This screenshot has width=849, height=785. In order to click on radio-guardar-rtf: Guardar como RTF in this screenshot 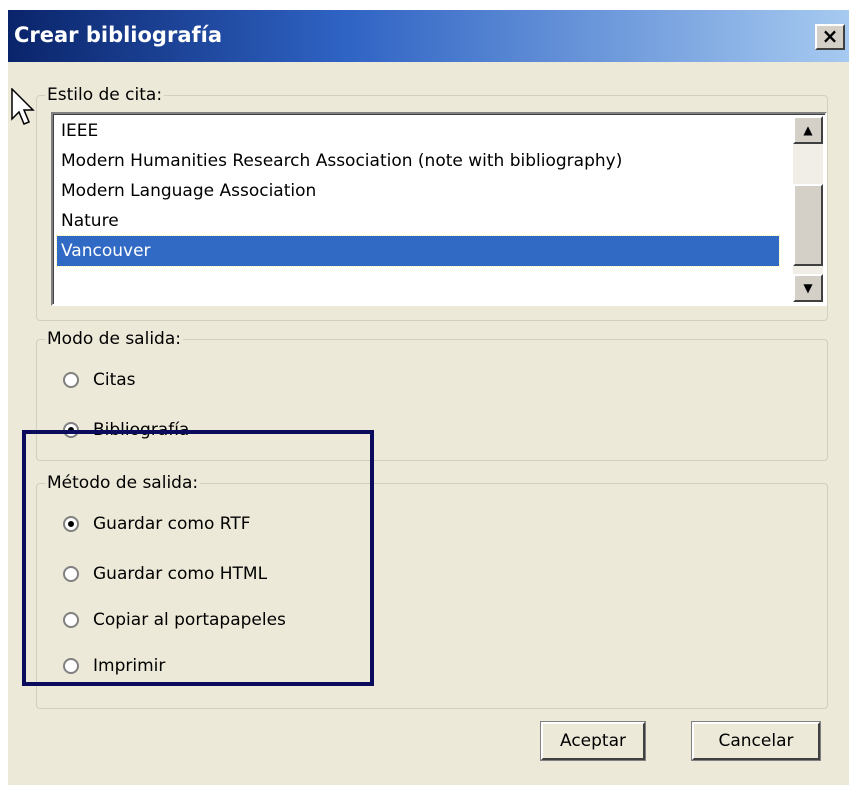, I will do `click(157, 524)`.